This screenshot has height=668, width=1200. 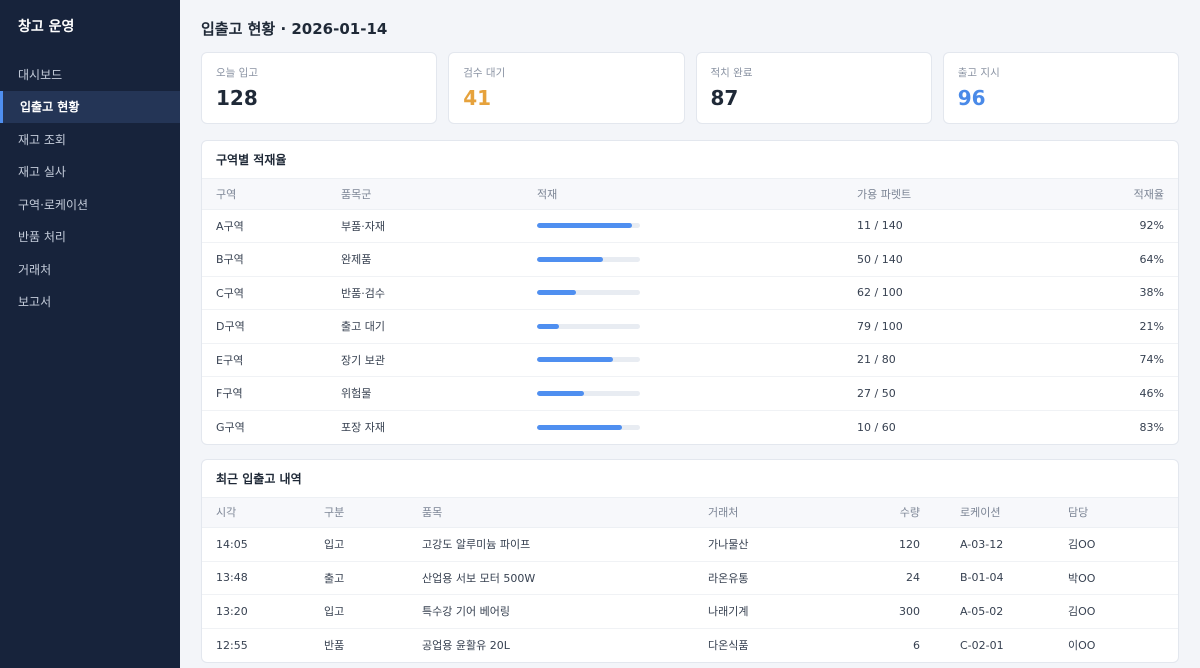 What do you see at coordinates (728, 645) in the screenshot?
I see `vendor-cell: 다온식품` at bounding box center [728, 645].